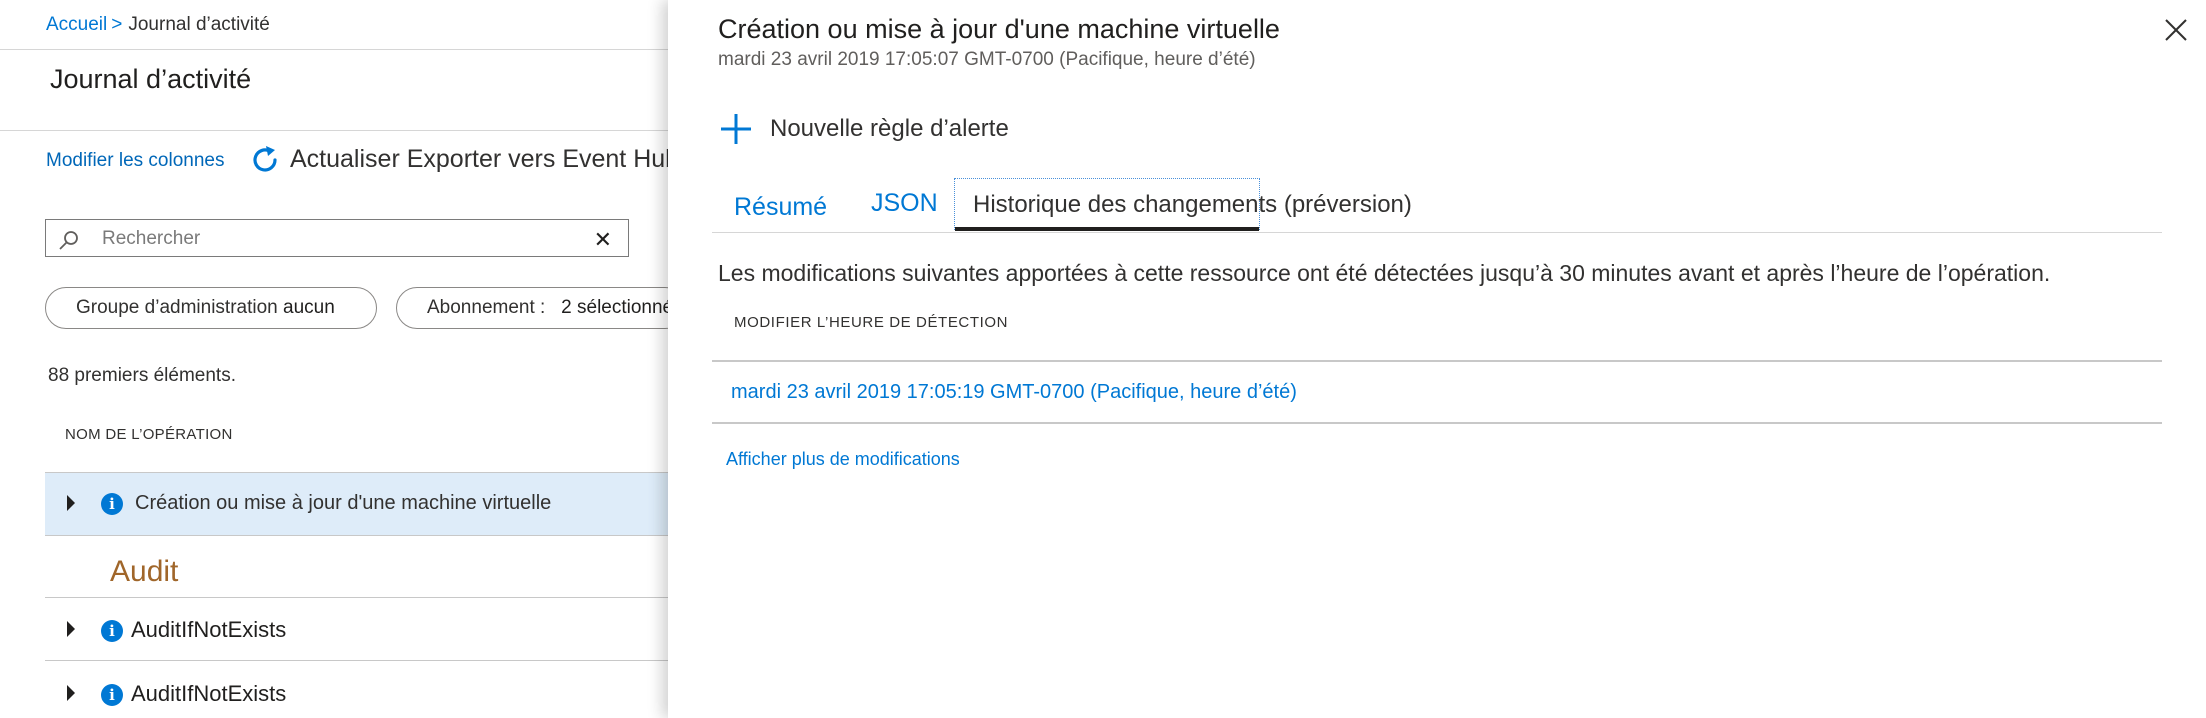  Describe the element at coordinates (135, 161) in the screenshot. I see `edit-columns-button: Modifier les colonnes` at that location.